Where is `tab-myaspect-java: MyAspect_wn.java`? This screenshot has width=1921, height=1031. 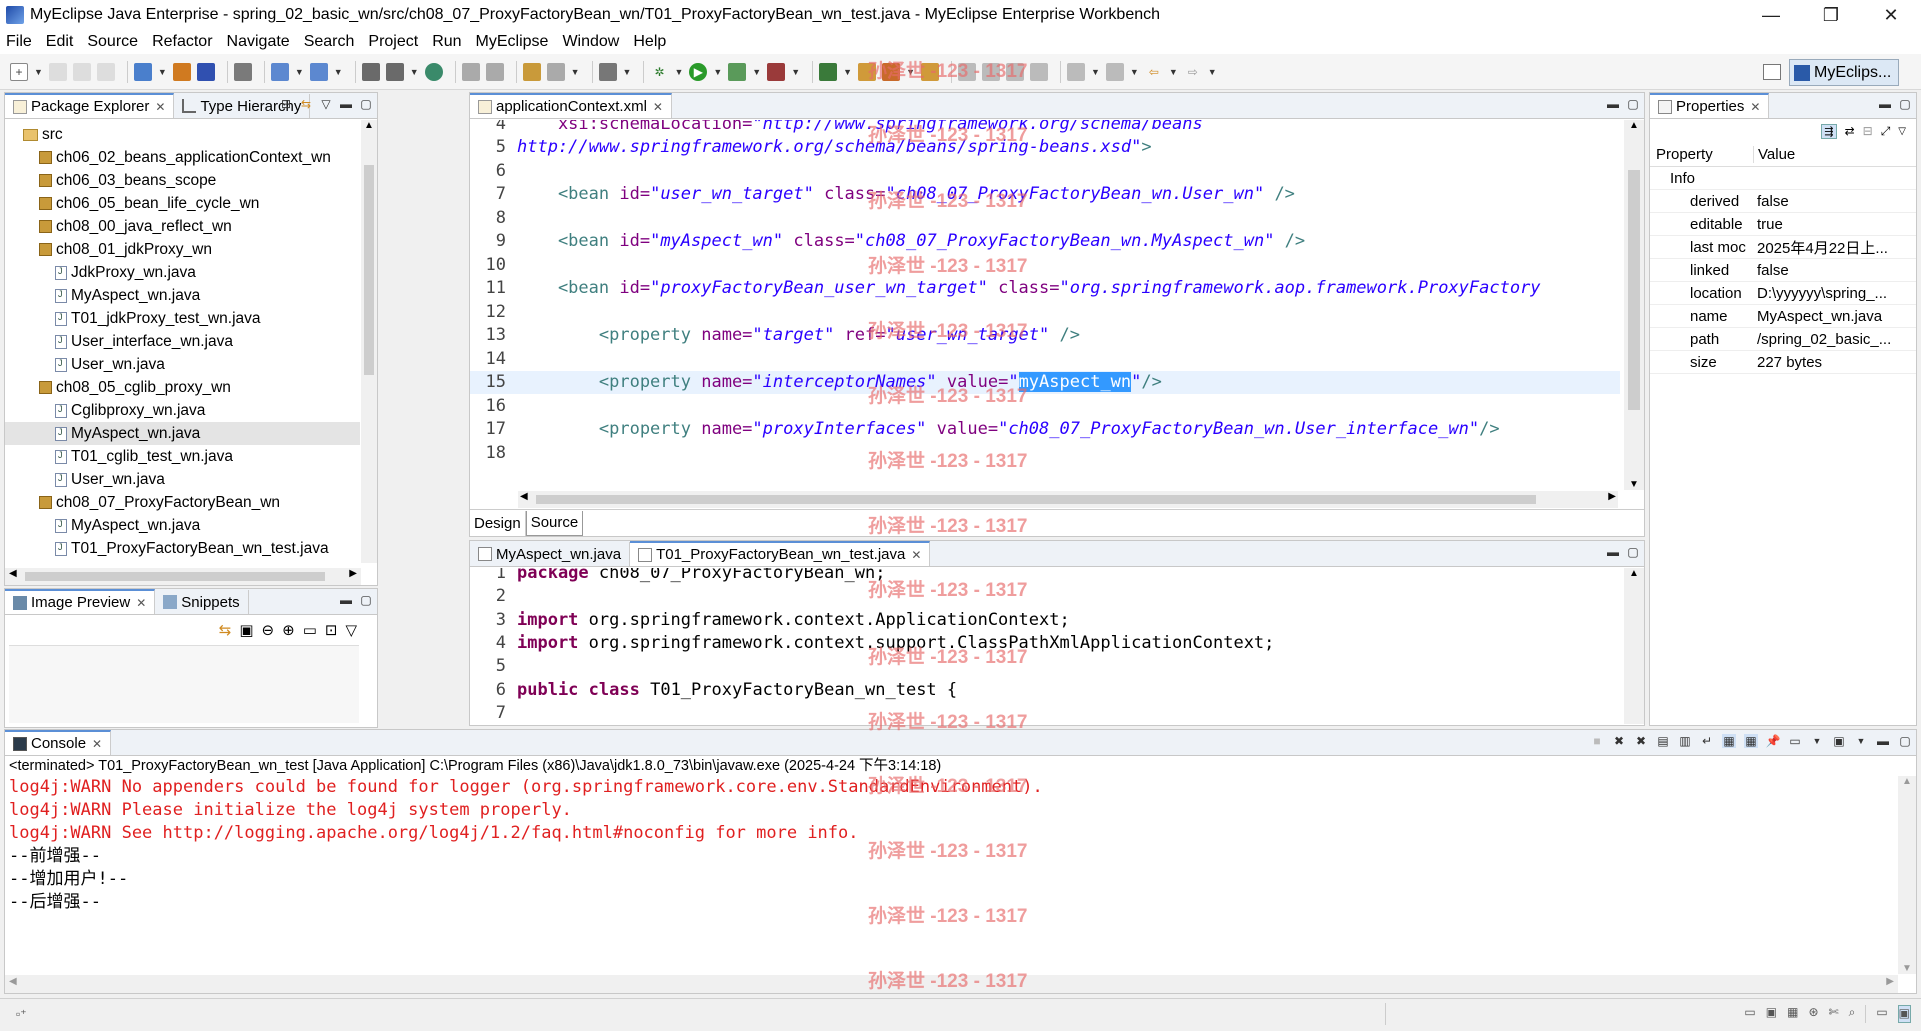 tab-myaspect-java: MyAspect_wn.java is located at coordinates (550, 554).